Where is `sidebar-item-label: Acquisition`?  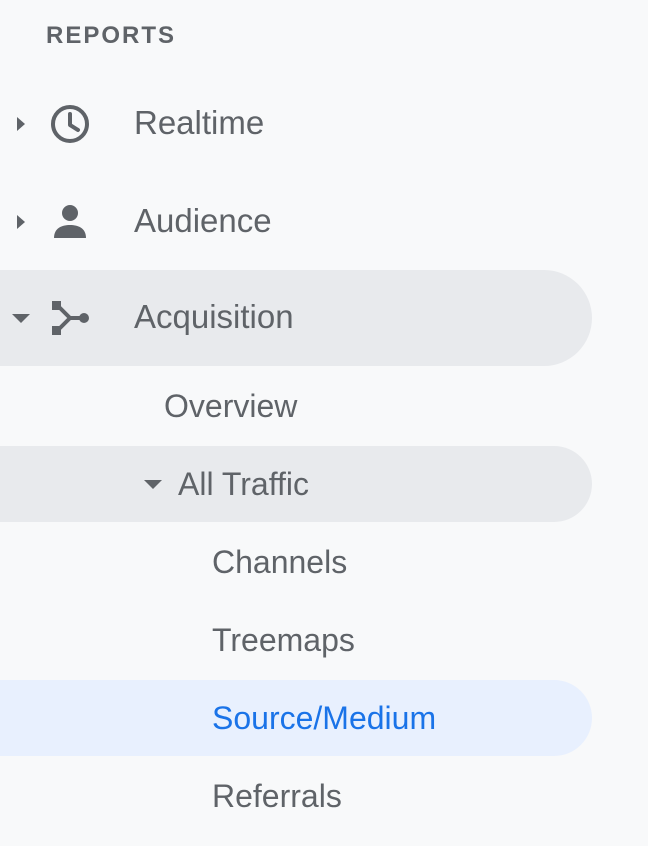 sidebar-item-label: Acquisition is located at coordinates (214, 316).